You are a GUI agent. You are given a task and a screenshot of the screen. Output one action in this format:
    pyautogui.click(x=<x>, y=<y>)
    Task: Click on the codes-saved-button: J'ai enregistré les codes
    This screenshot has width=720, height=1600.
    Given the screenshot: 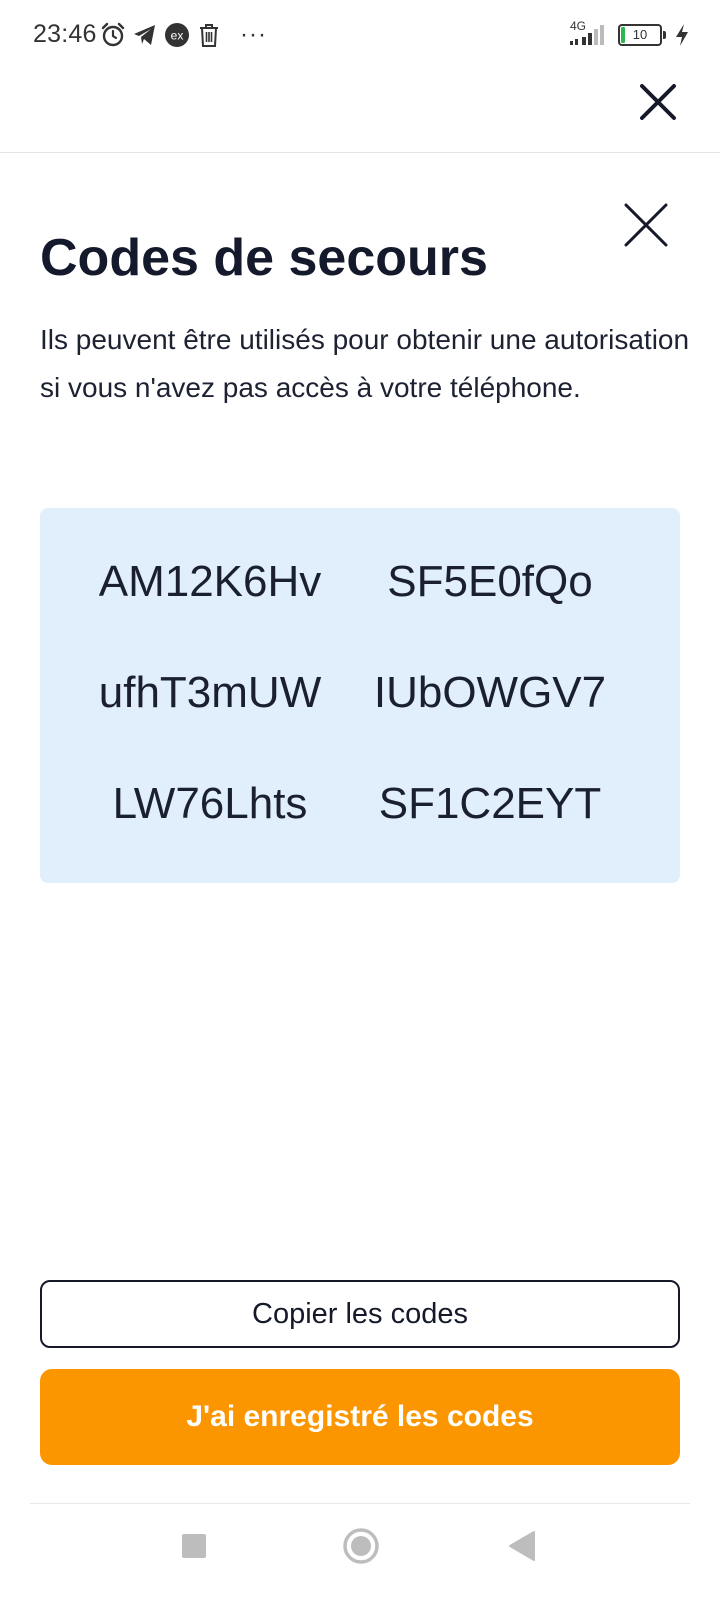 What is the action you would take?
    pyautogui.click(x=360, y=1417)
    